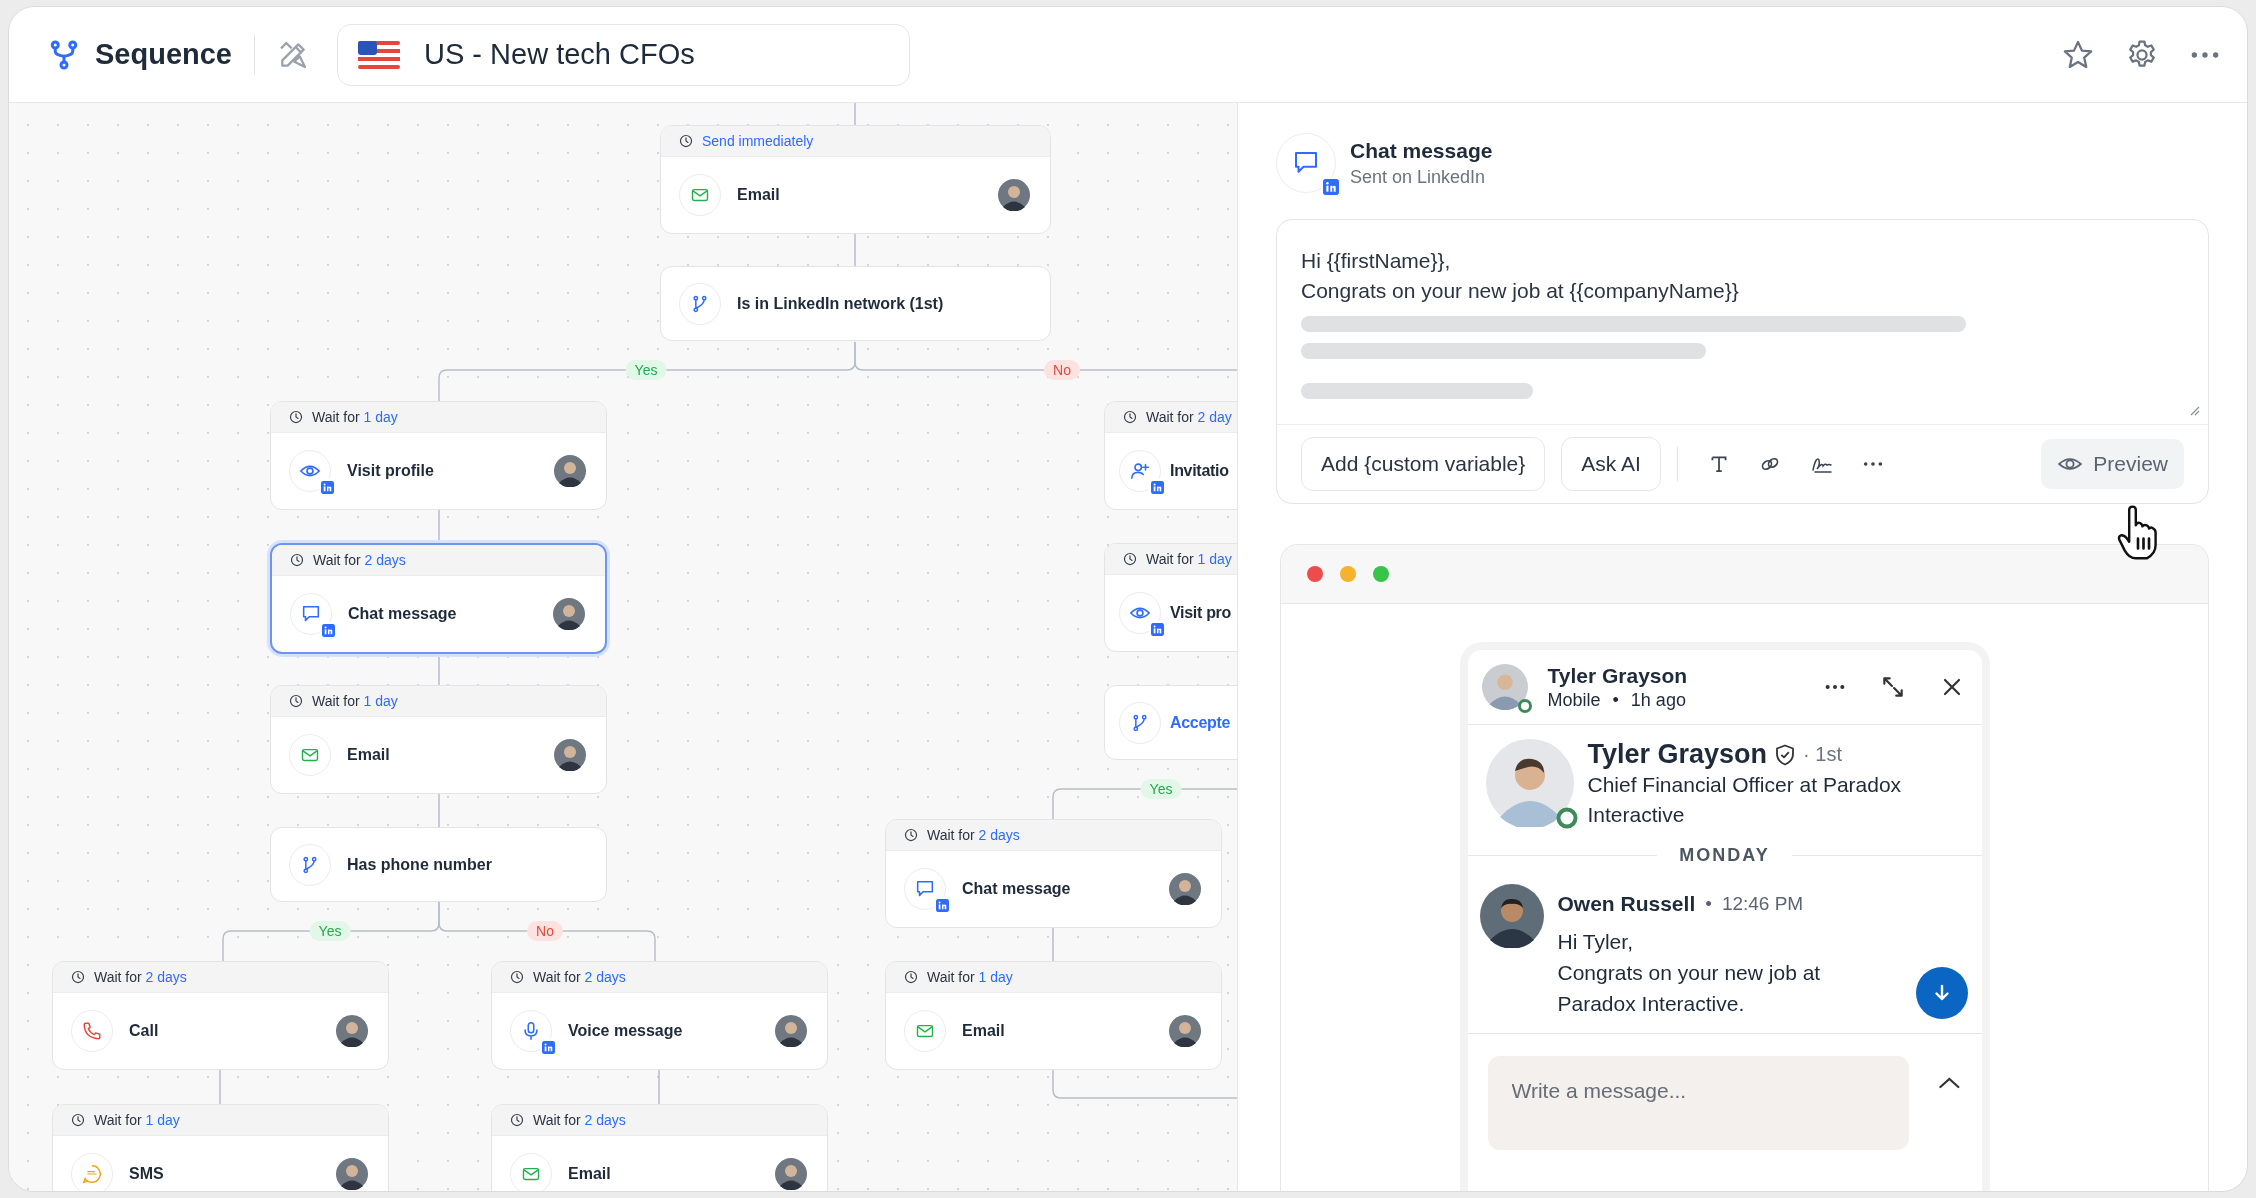  I want to click on message-line: Hi {{firstName}},, so click(1742, 261).